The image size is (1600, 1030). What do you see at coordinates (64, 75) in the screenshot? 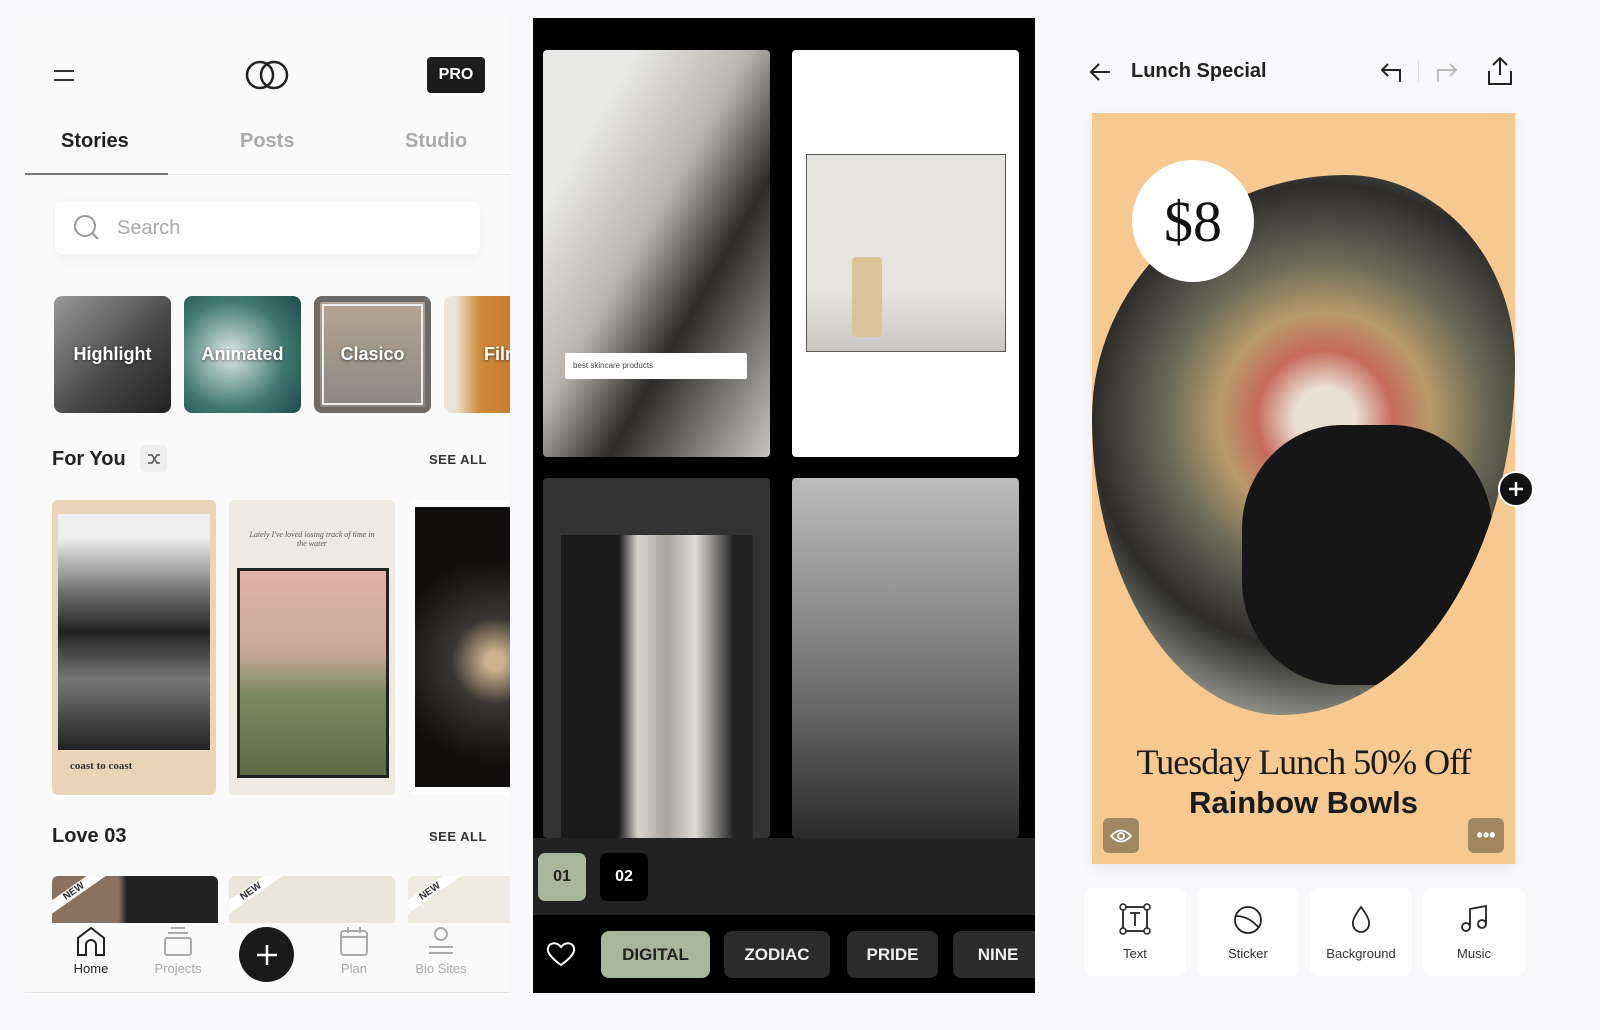
I see `menu-icon` at bounding box center [64, 75].